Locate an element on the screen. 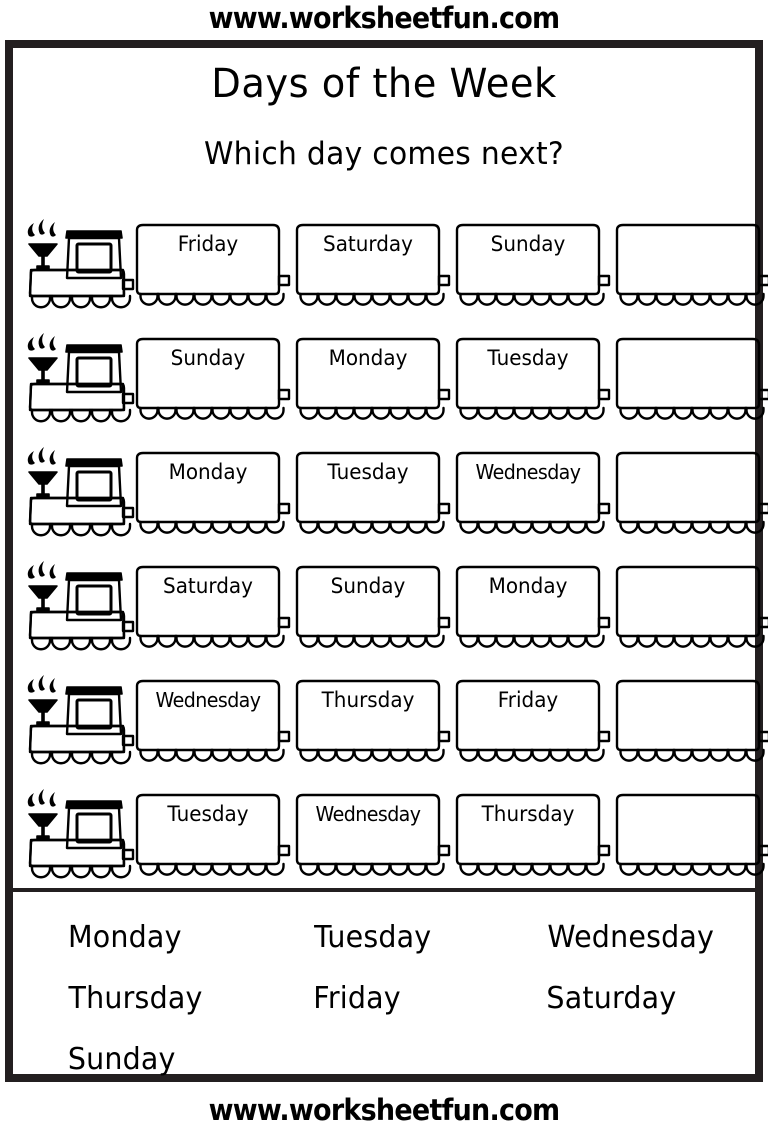  word-bank-item: Saturday is located at coordinates (611, 998).